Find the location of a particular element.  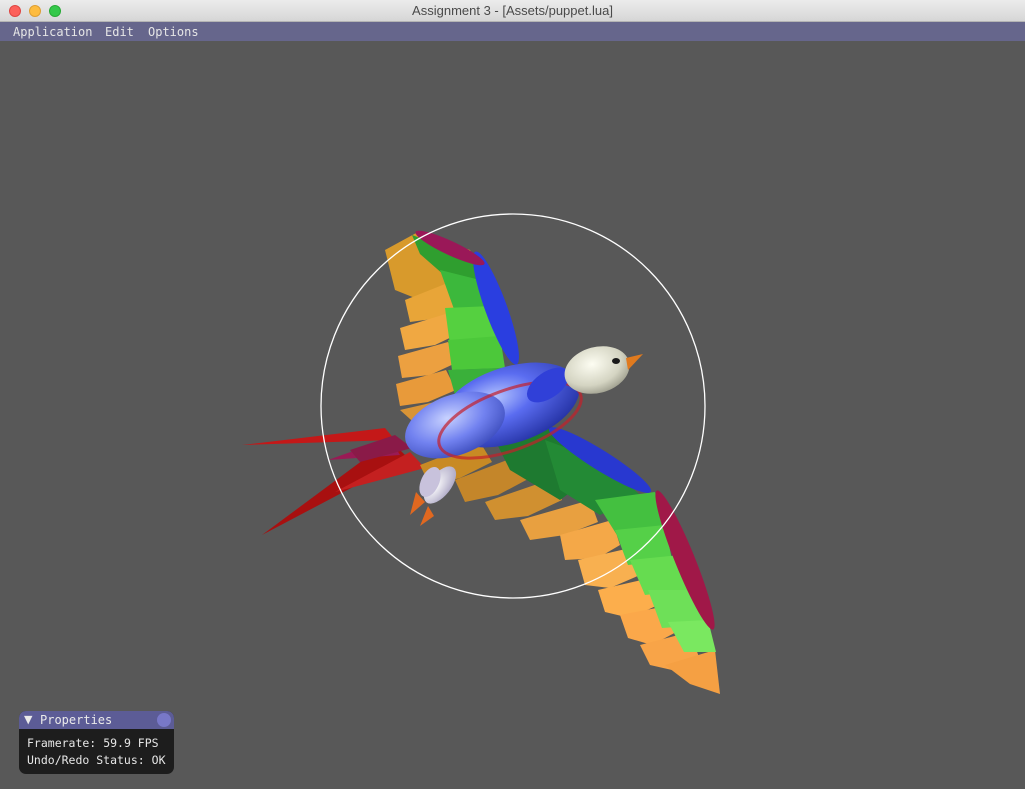

properties-header: ▼ Properties is located at coordinates (96, 720).